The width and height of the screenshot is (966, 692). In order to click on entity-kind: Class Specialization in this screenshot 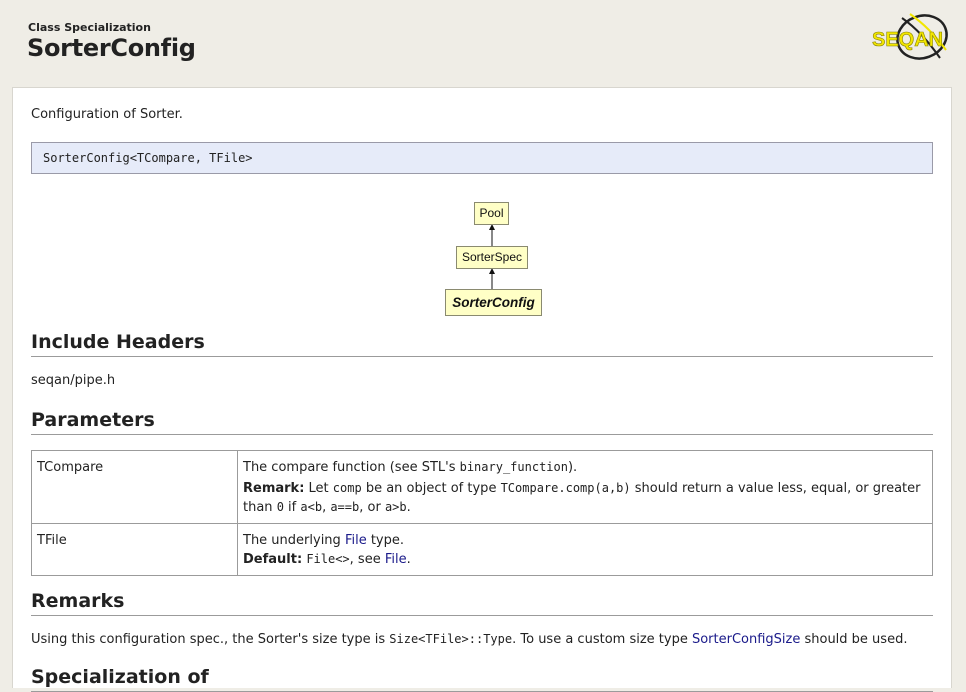, I will do `click(89, 27)`.